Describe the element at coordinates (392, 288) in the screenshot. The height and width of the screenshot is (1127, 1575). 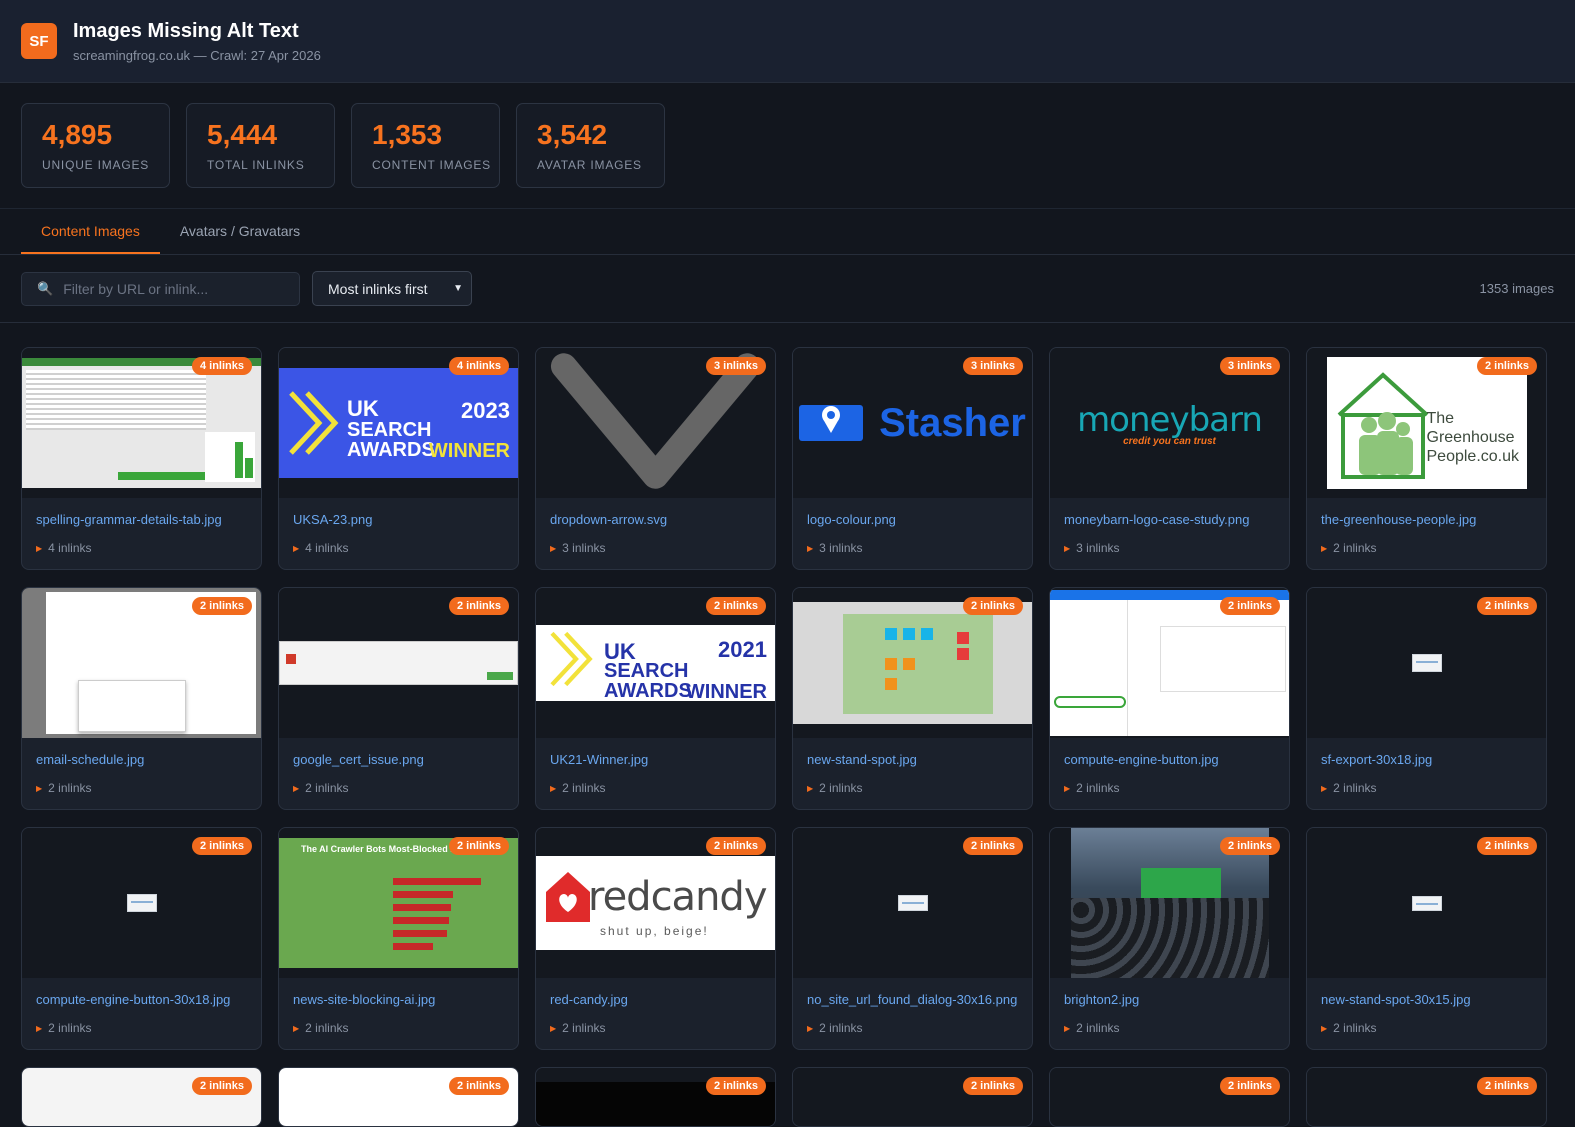
I see `sort-select: Most inlinks first ▼` at that location.